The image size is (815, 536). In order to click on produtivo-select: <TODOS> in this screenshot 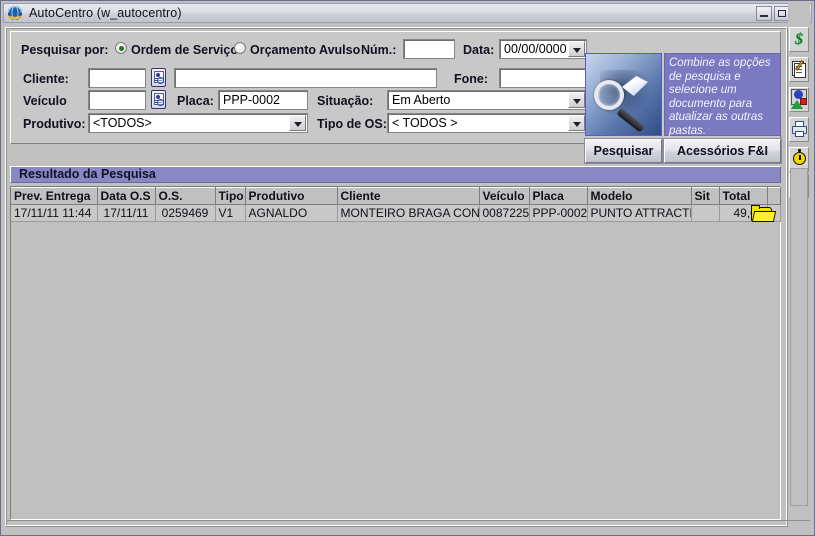, I will do `click(198, 123)`.